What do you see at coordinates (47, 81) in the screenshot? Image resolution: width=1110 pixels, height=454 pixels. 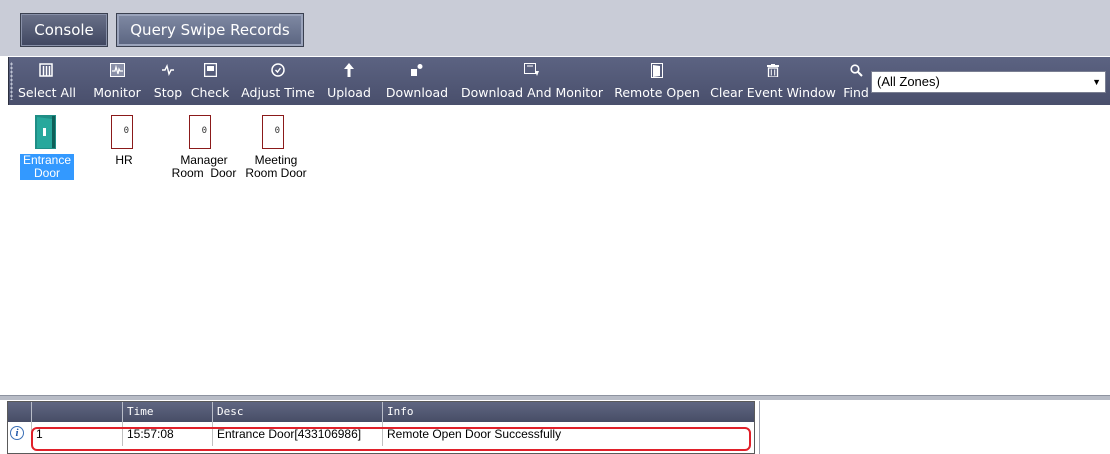 I see `select-all-button: Select All` at bounding box center [47, 81].